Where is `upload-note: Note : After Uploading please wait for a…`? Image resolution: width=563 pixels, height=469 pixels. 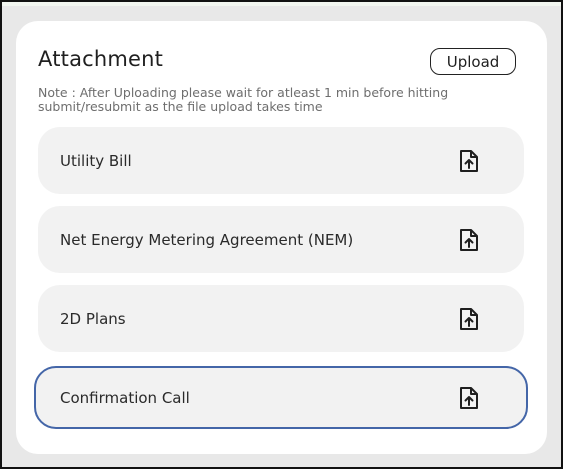
upload-note: Note : After Uploading please wait for a… is located at coordinates (243, 99).